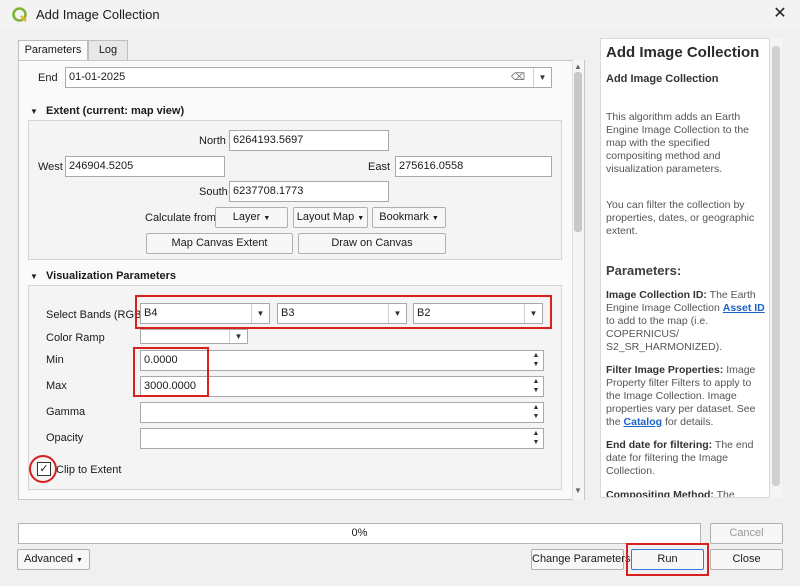 The image size is (800, 586). Describe the element at coordinates (662, 79) in the screenshot. I see `help-subtitle: Add Image Collection` at that location.